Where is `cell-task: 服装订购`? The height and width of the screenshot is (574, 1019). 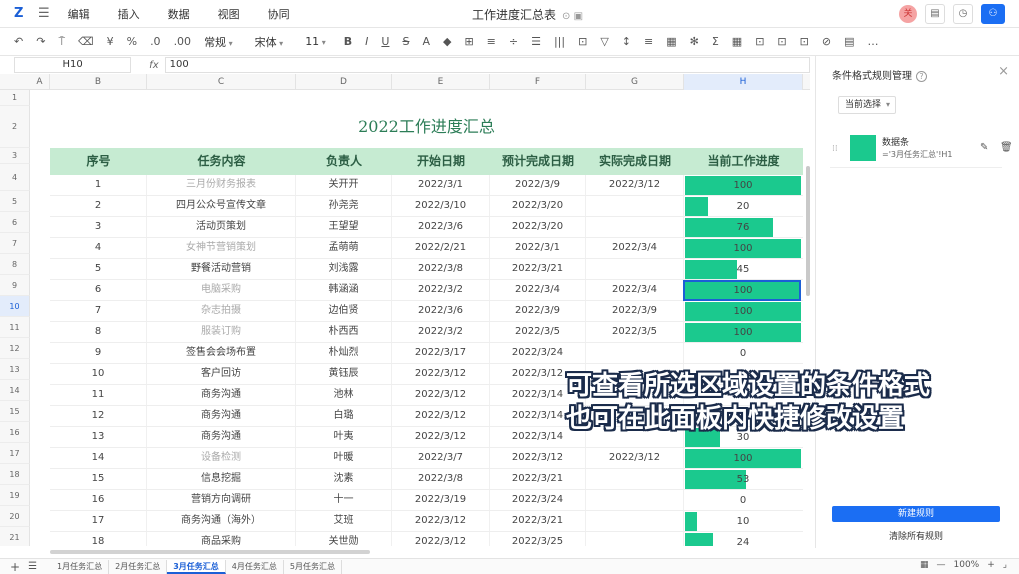 cell-task: 服装订购 is located at coordinates (221, 332).